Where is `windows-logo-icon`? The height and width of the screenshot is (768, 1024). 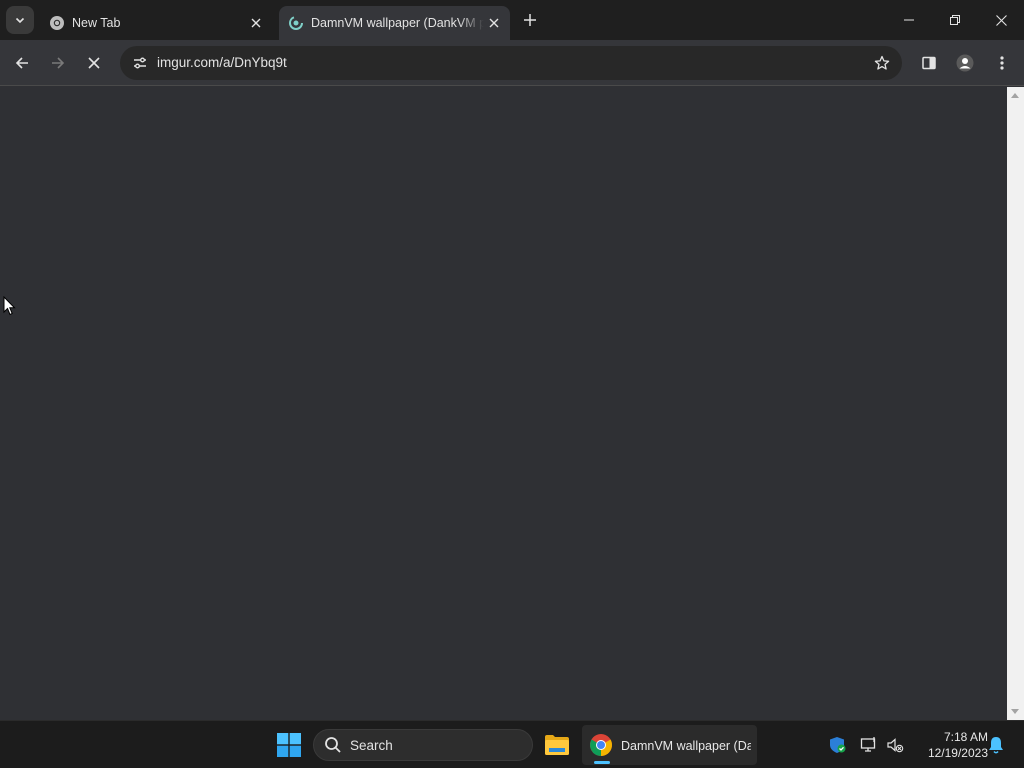
windows-logo-icon is located at coordinates (289, 745).